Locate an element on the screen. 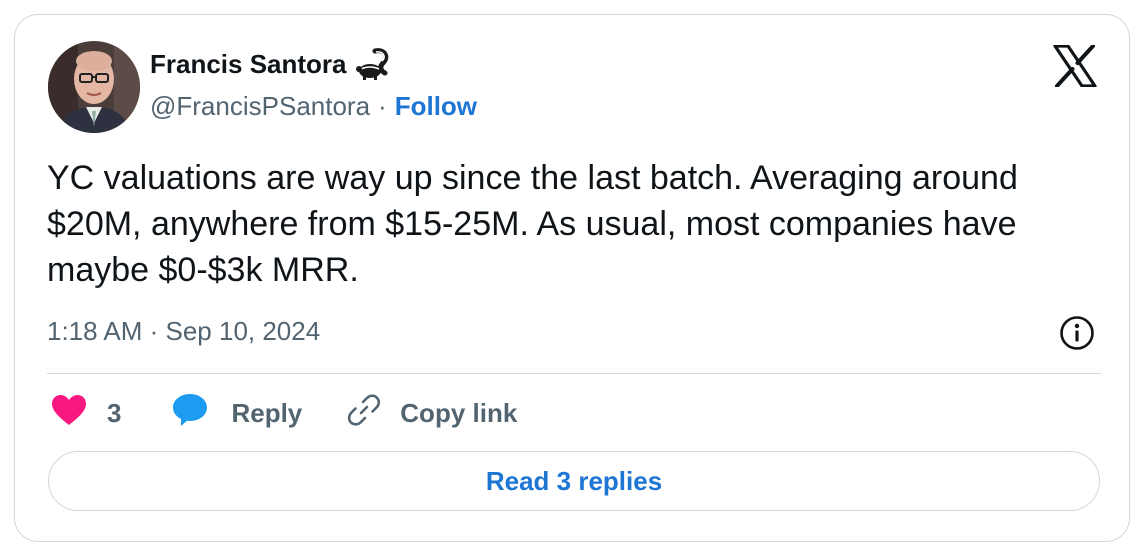 This screenshot has width=1146, height=558. copy-link-button: Copy link is located at coordinates (431, 413).